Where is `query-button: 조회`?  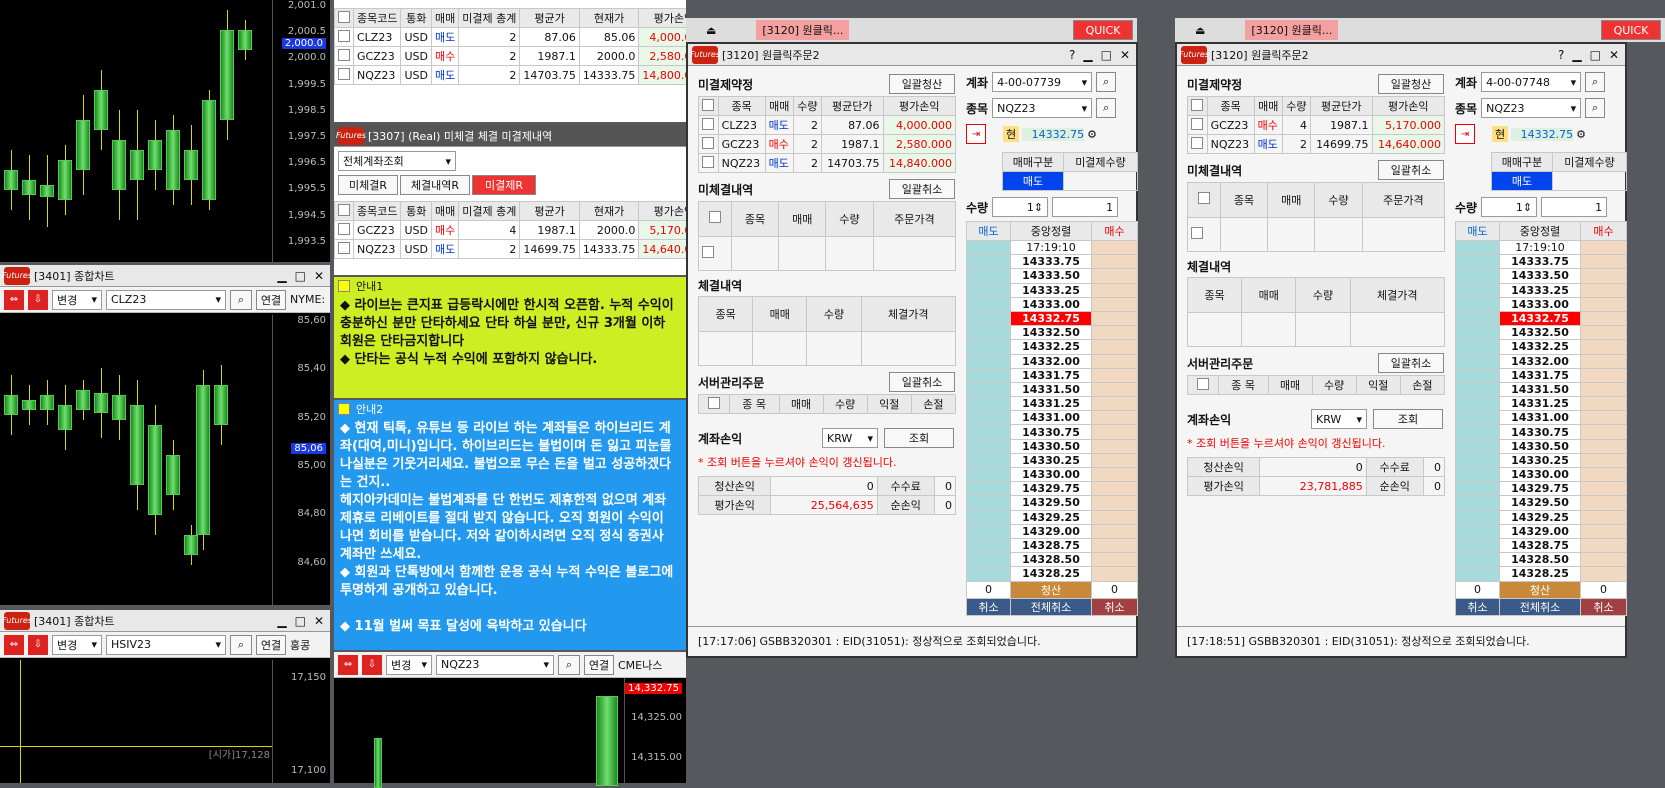 query-button: 조회 is located at coordinates (919, 438).